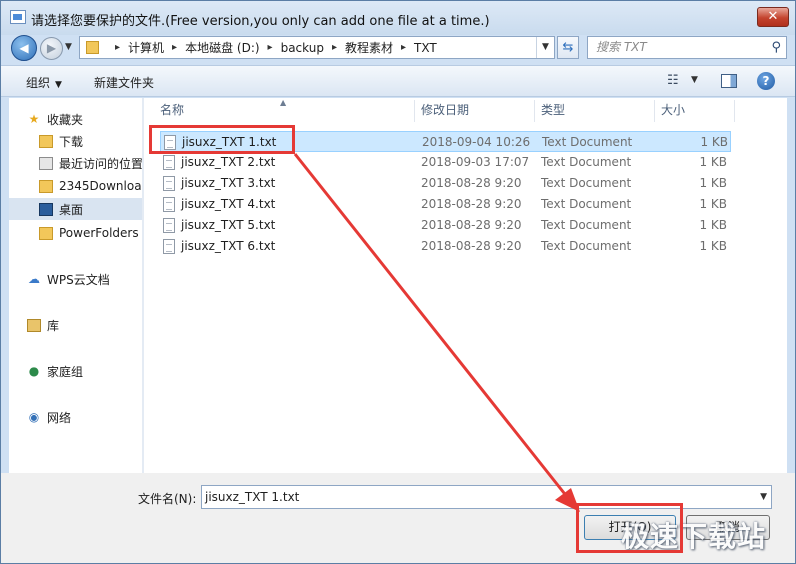  What do you see at coordinates (673, 80) in the screenshot?
I see `view-options-icon: ☷` at bounding box center [673, 80].